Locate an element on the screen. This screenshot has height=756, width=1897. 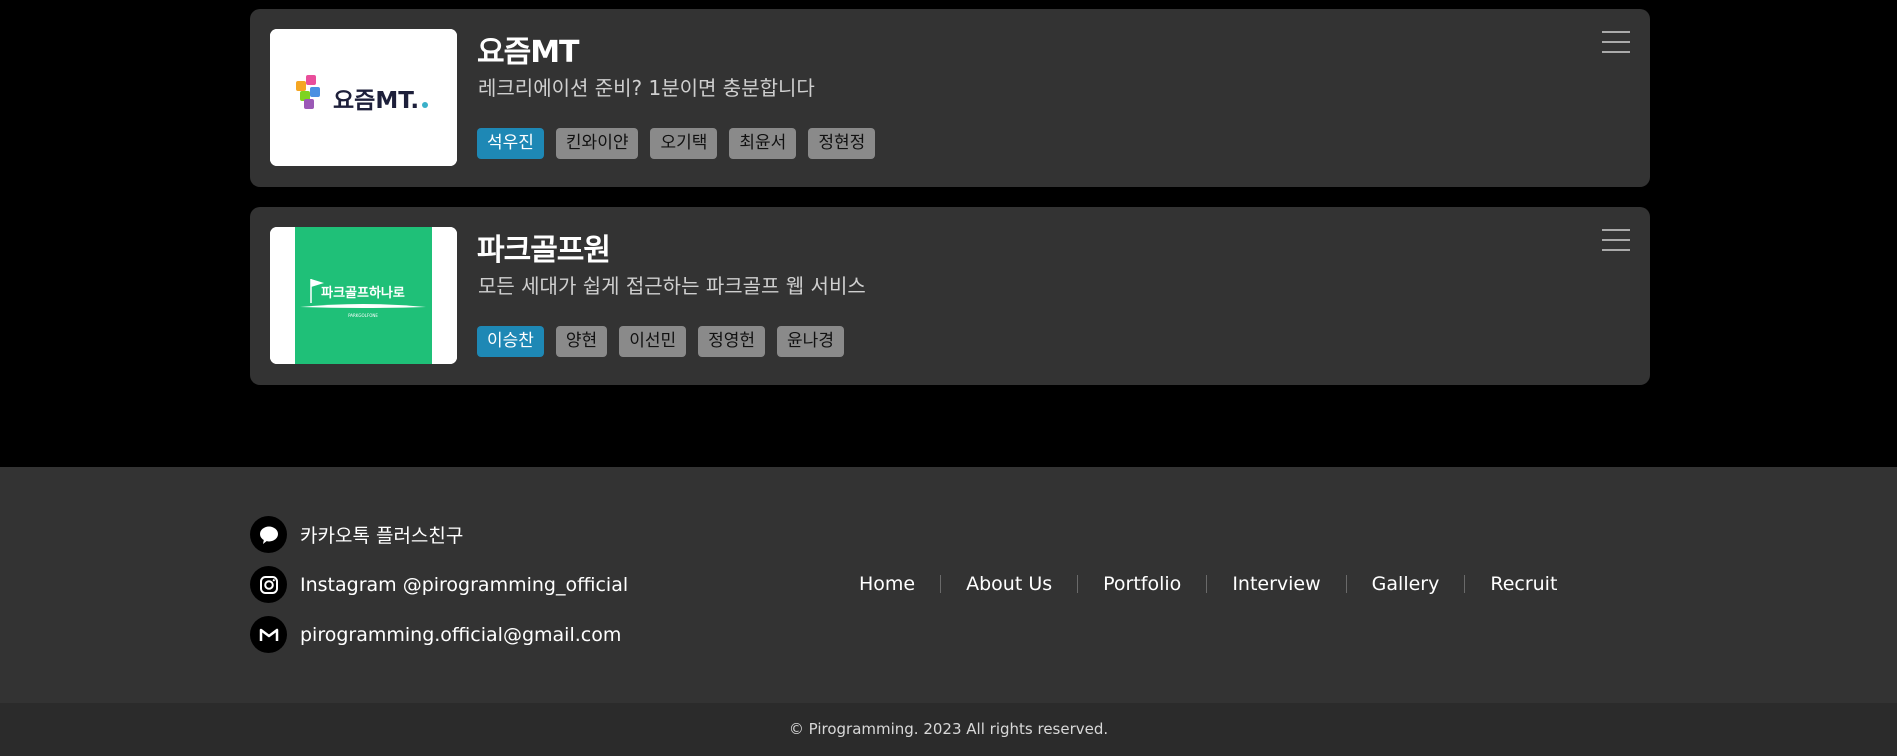
member-tag: 오기택 is located at coordinates (684, 143).